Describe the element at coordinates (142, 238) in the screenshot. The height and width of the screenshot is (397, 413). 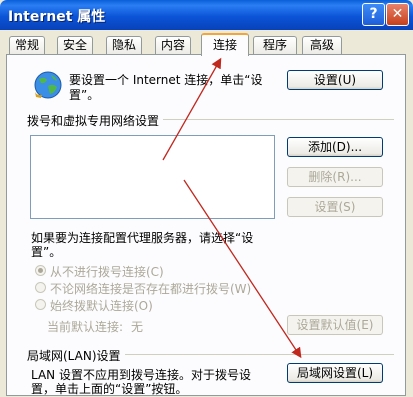
I see `proxy-text: 如果要为连接配置代理服务器，请选择“设` at that location.